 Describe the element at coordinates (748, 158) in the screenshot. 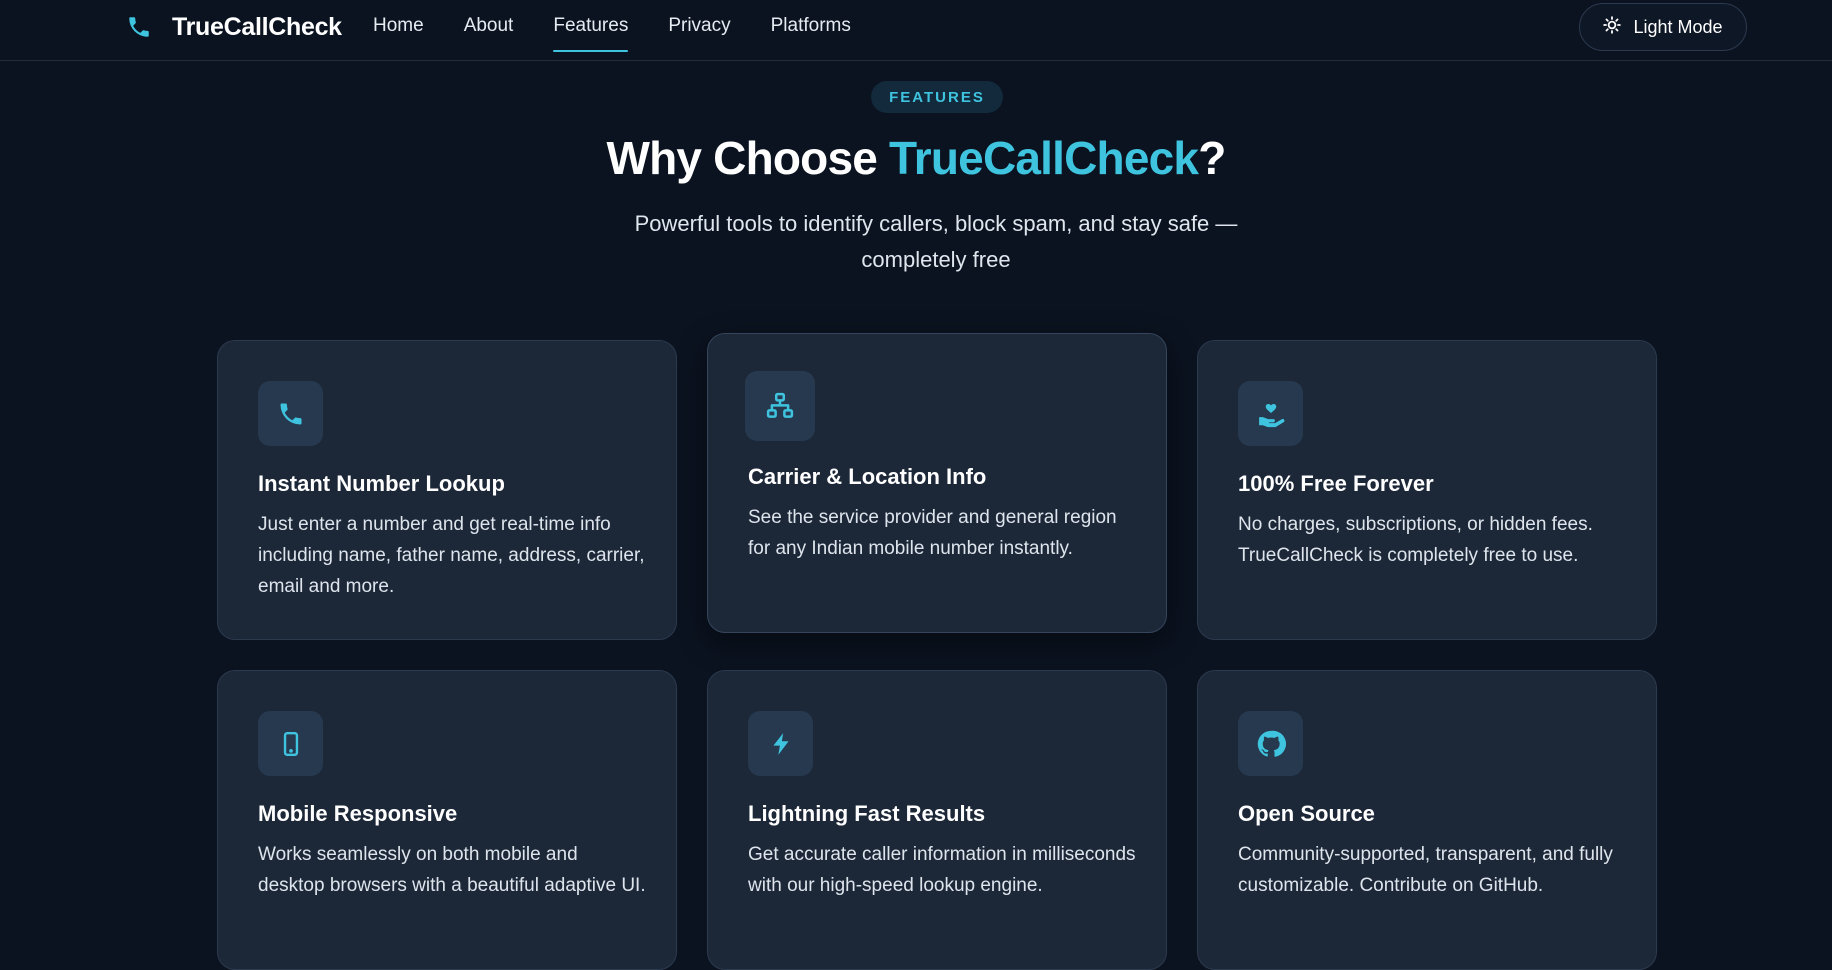

I see `title-prefix: Why Choose` at that location.